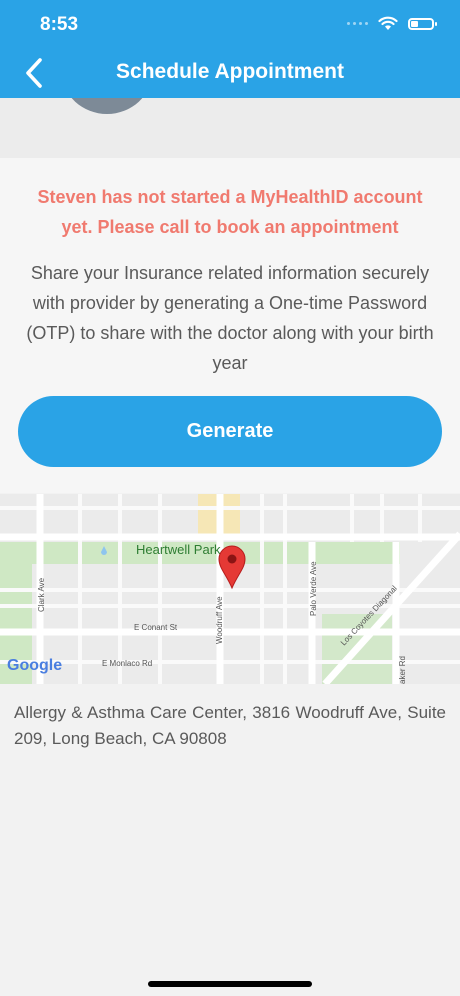 The image size is (460, 996). I want to click on street-woodruff: Woodruff Ave, so click(219, 620).